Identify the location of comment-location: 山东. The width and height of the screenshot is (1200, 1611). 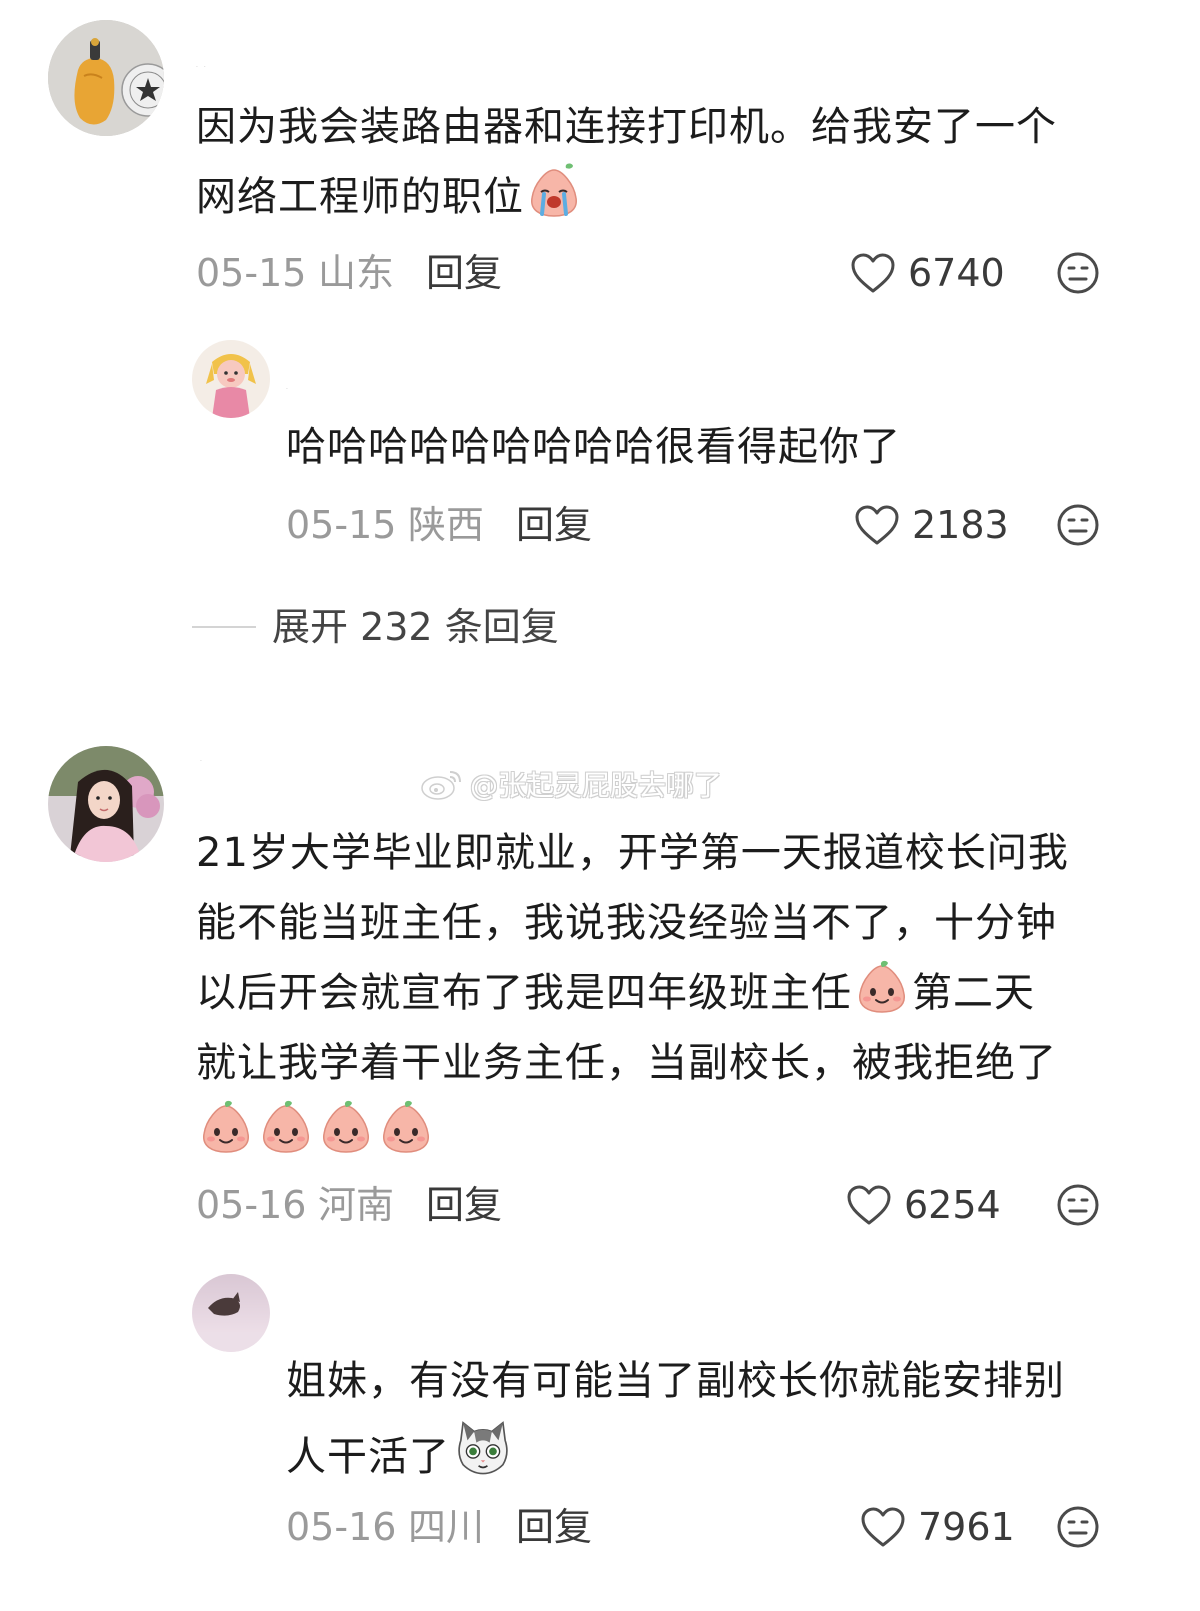
(356, 273).